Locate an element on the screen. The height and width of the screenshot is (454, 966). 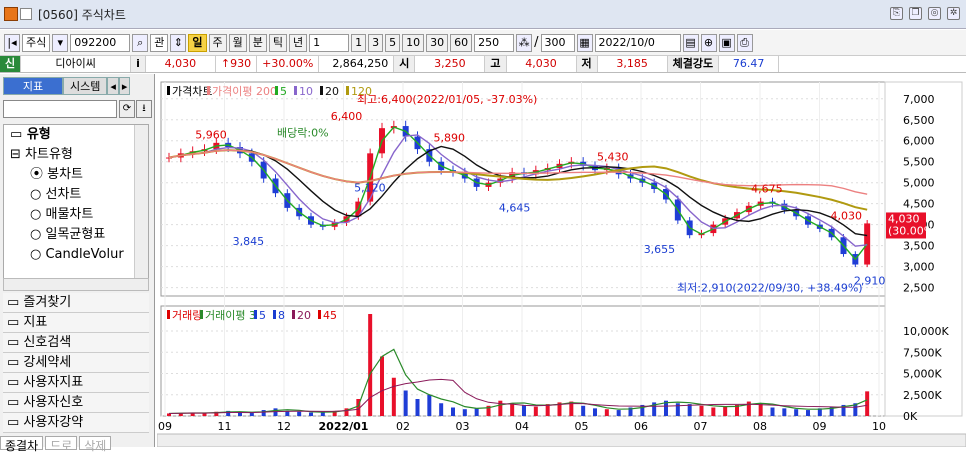
minute-3-button: 3 is located at coordinates (376, 42).